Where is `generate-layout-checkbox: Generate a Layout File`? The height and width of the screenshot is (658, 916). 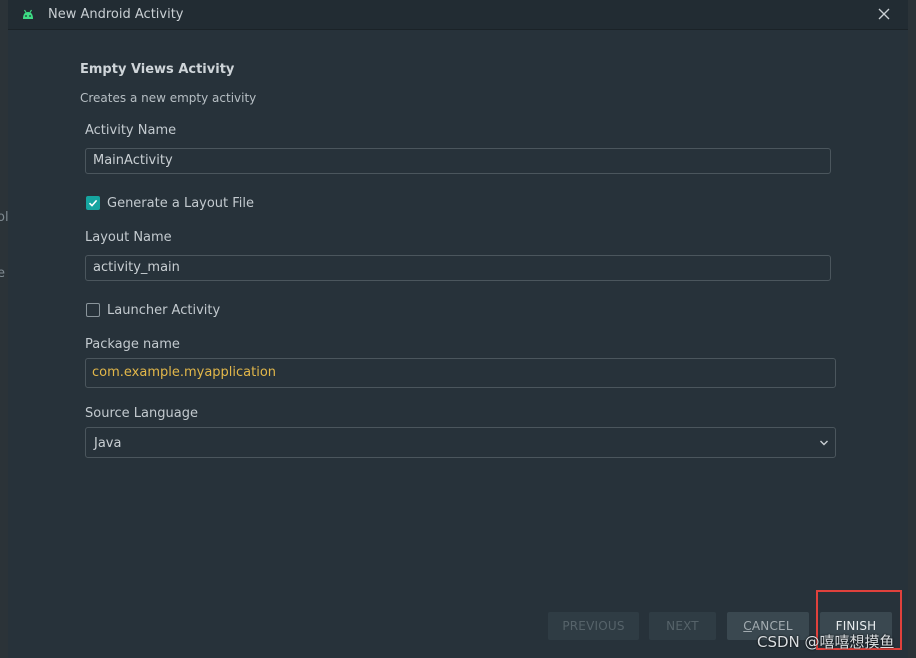
generate-layout-checkbox: Generate a Layout File is located at coordinates (170, 203).